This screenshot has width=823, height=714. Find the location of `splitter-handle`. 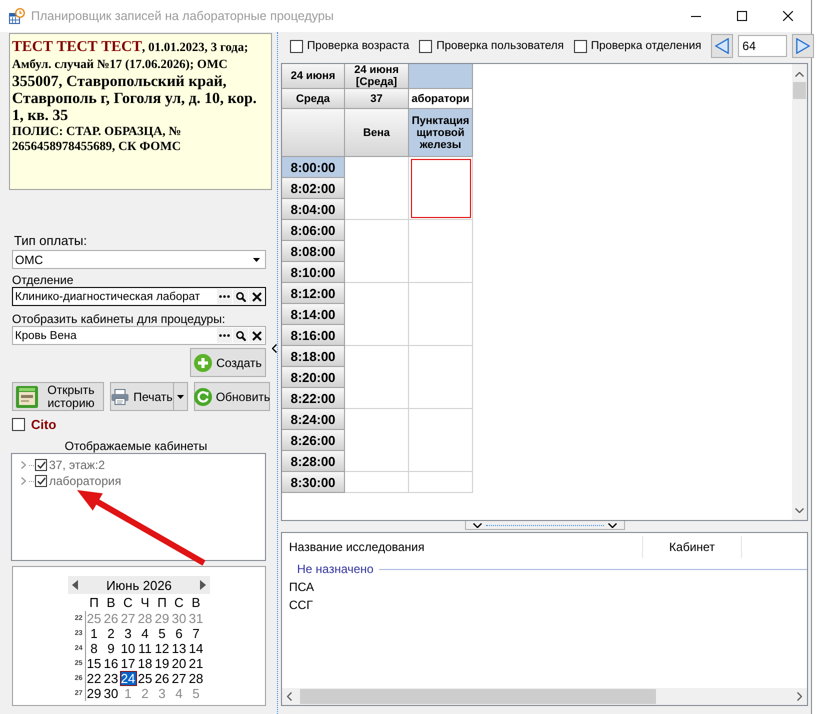

splitter-handle is located at coordinates (544, 525).